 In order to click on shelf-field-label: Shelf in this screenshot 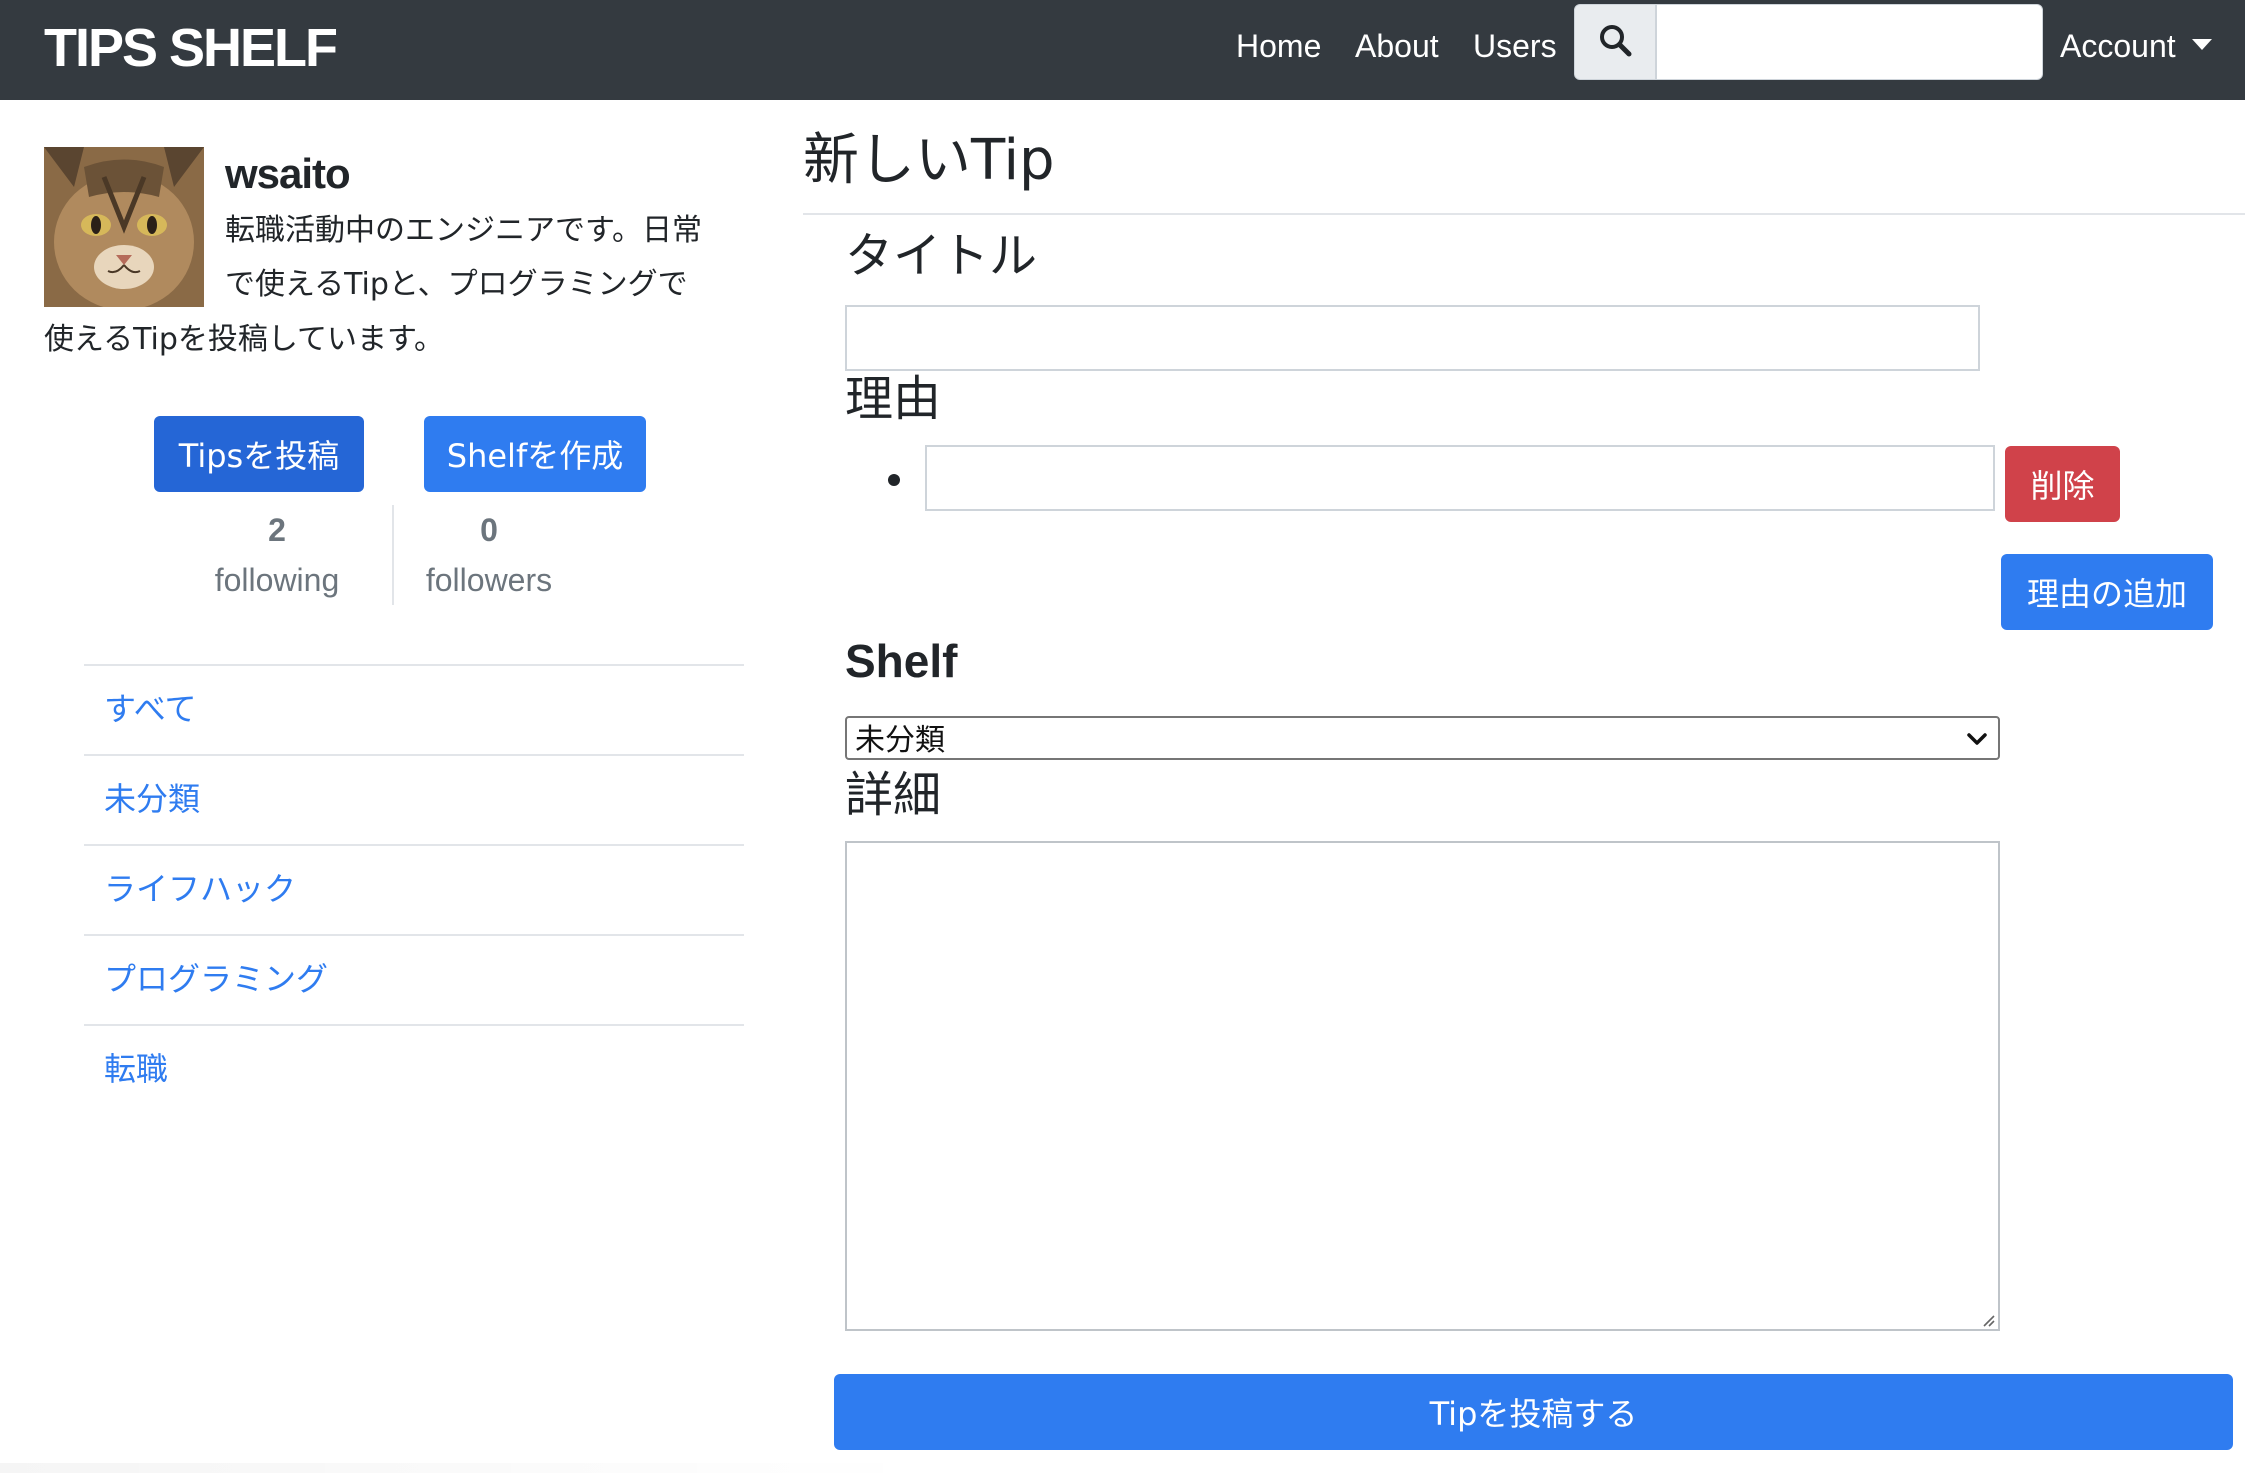, I will do `click(901, 661)`.